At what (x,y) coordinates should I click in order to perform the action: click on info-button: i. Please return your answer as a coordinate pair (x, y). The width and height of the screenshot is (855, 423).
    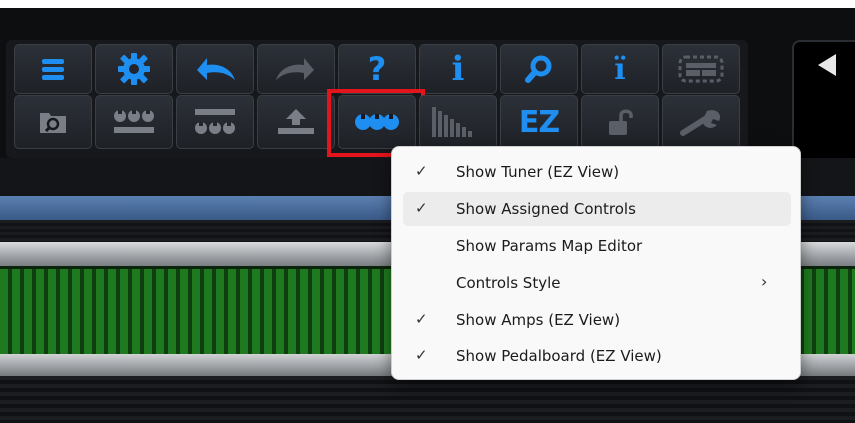
    Looking at the image, I should click on (458, 69).